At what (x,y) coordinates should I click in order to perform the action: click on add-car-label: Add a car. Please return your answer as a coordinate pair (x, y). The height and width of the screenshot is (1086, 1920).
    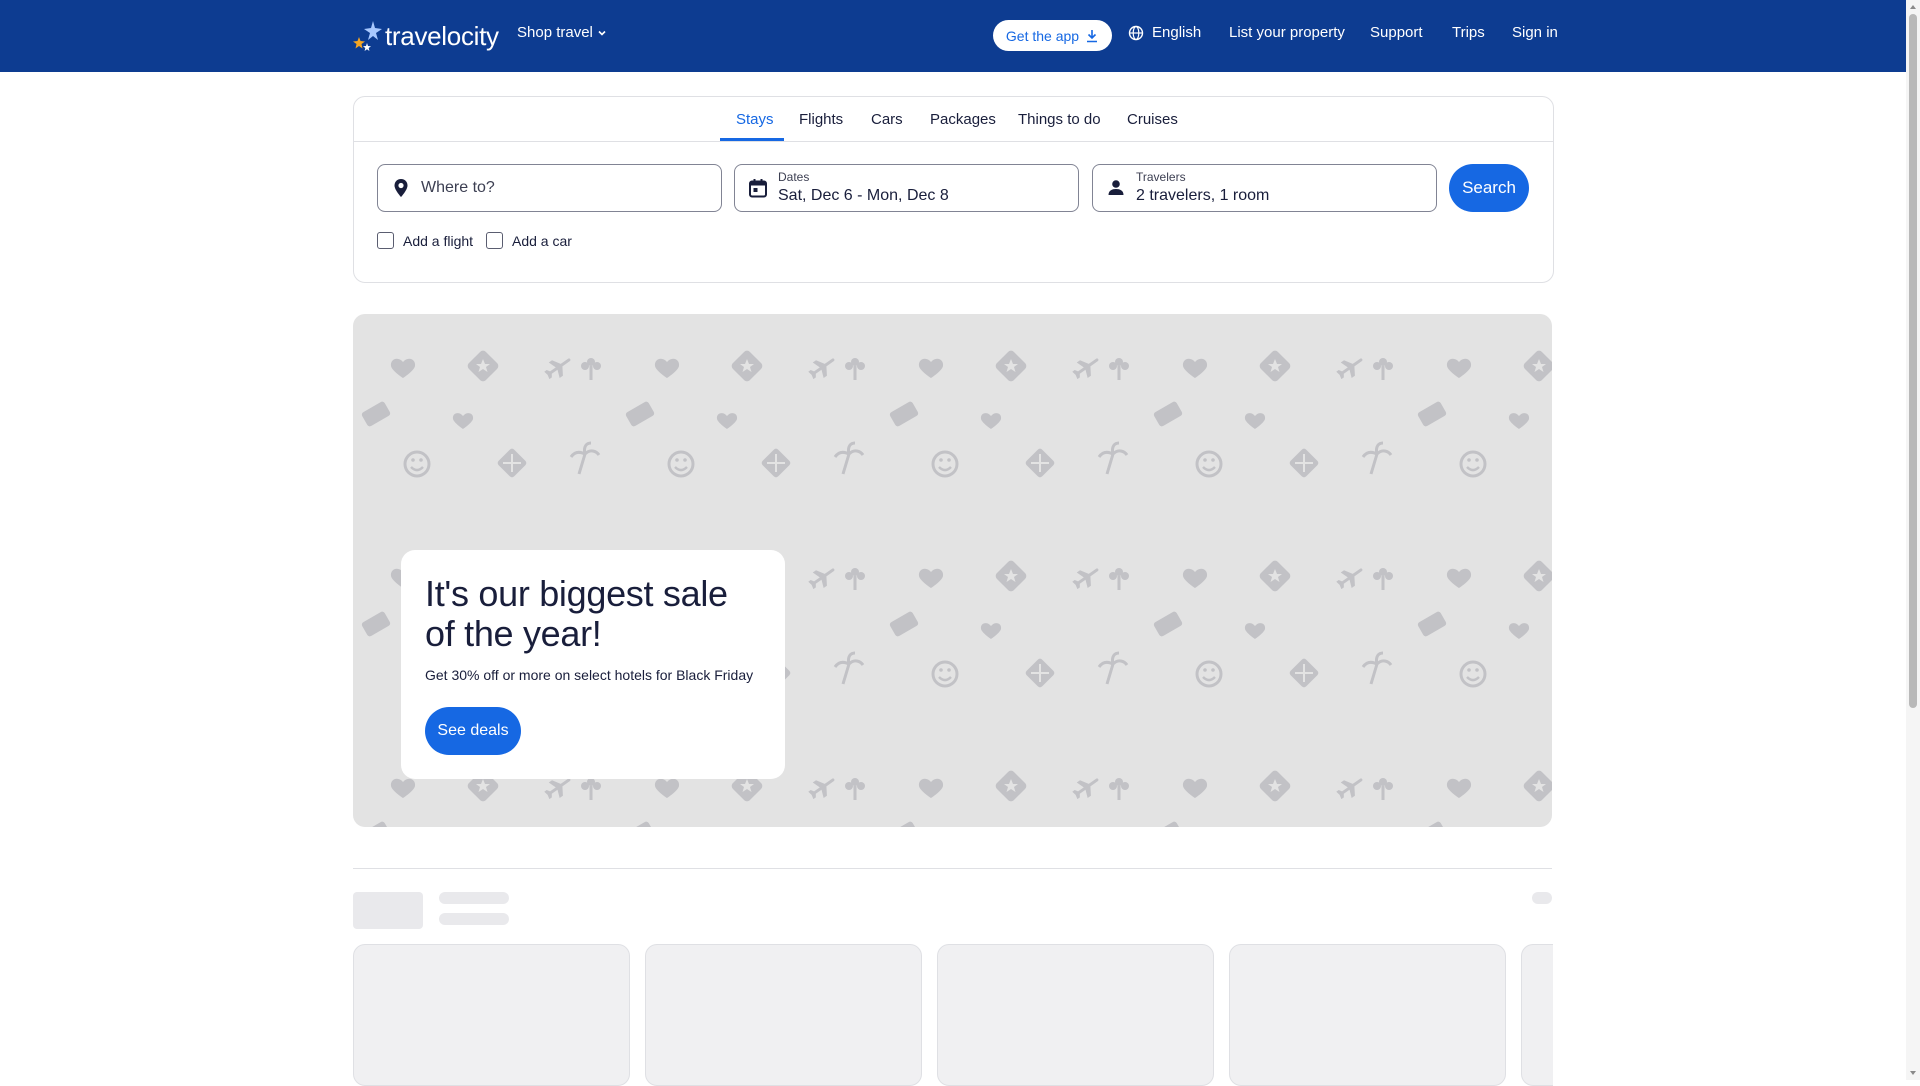
    Looking at the image, I should click on (542, 240).